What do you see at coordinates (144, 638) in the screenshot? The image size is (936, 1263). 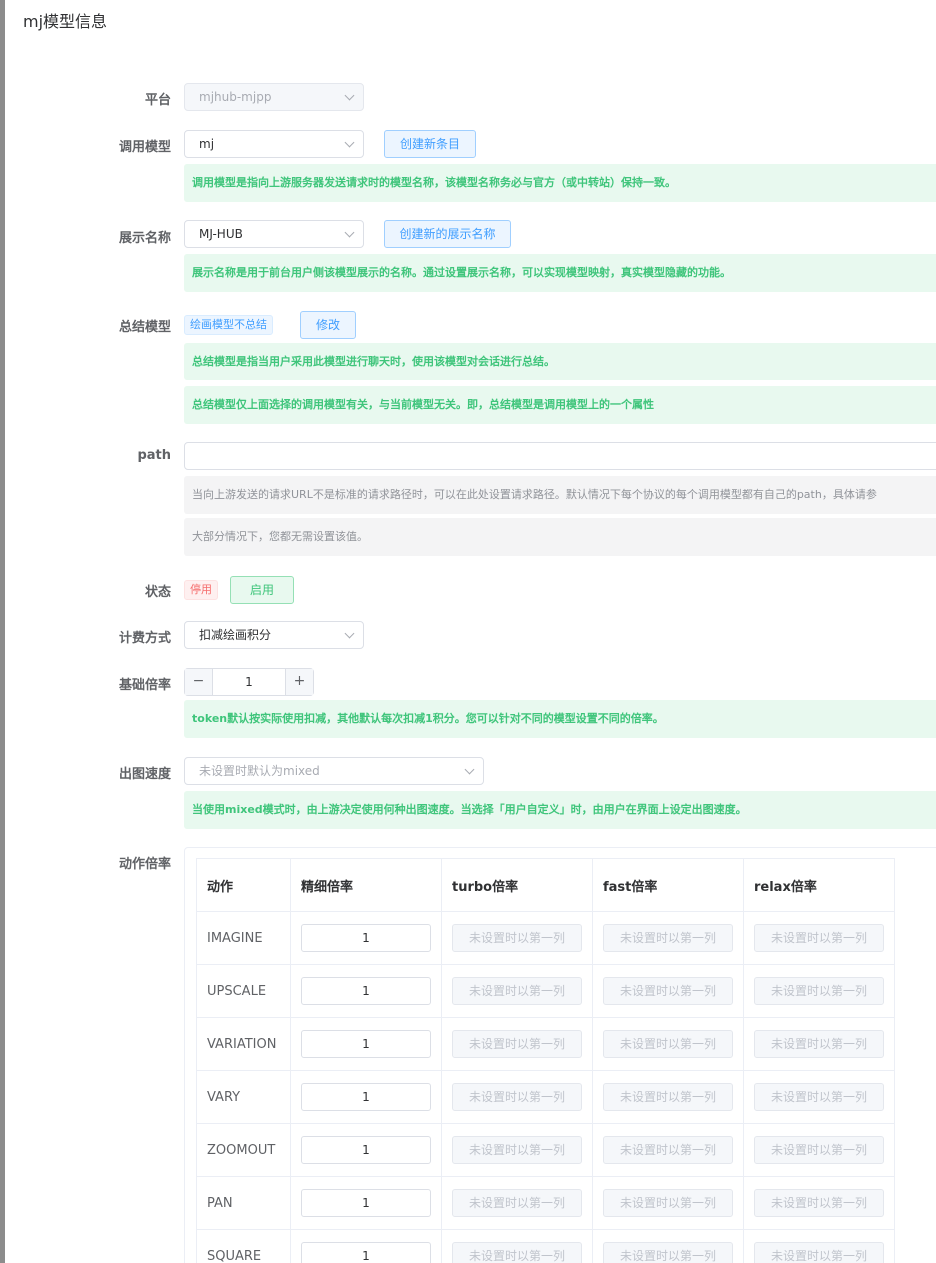 I see `billing-label: 计费方式` at bounding box center [144, 638].